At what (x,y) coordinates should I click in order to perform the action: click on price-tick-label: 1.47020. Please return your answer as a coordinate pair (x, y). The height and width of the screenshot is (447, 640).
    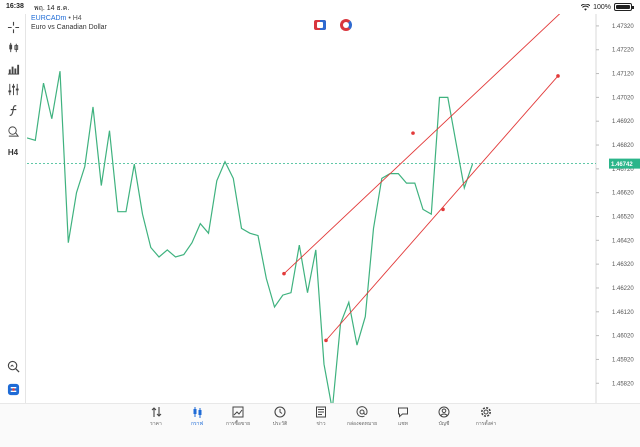
    Looking at the image, I should click on (623, 98).